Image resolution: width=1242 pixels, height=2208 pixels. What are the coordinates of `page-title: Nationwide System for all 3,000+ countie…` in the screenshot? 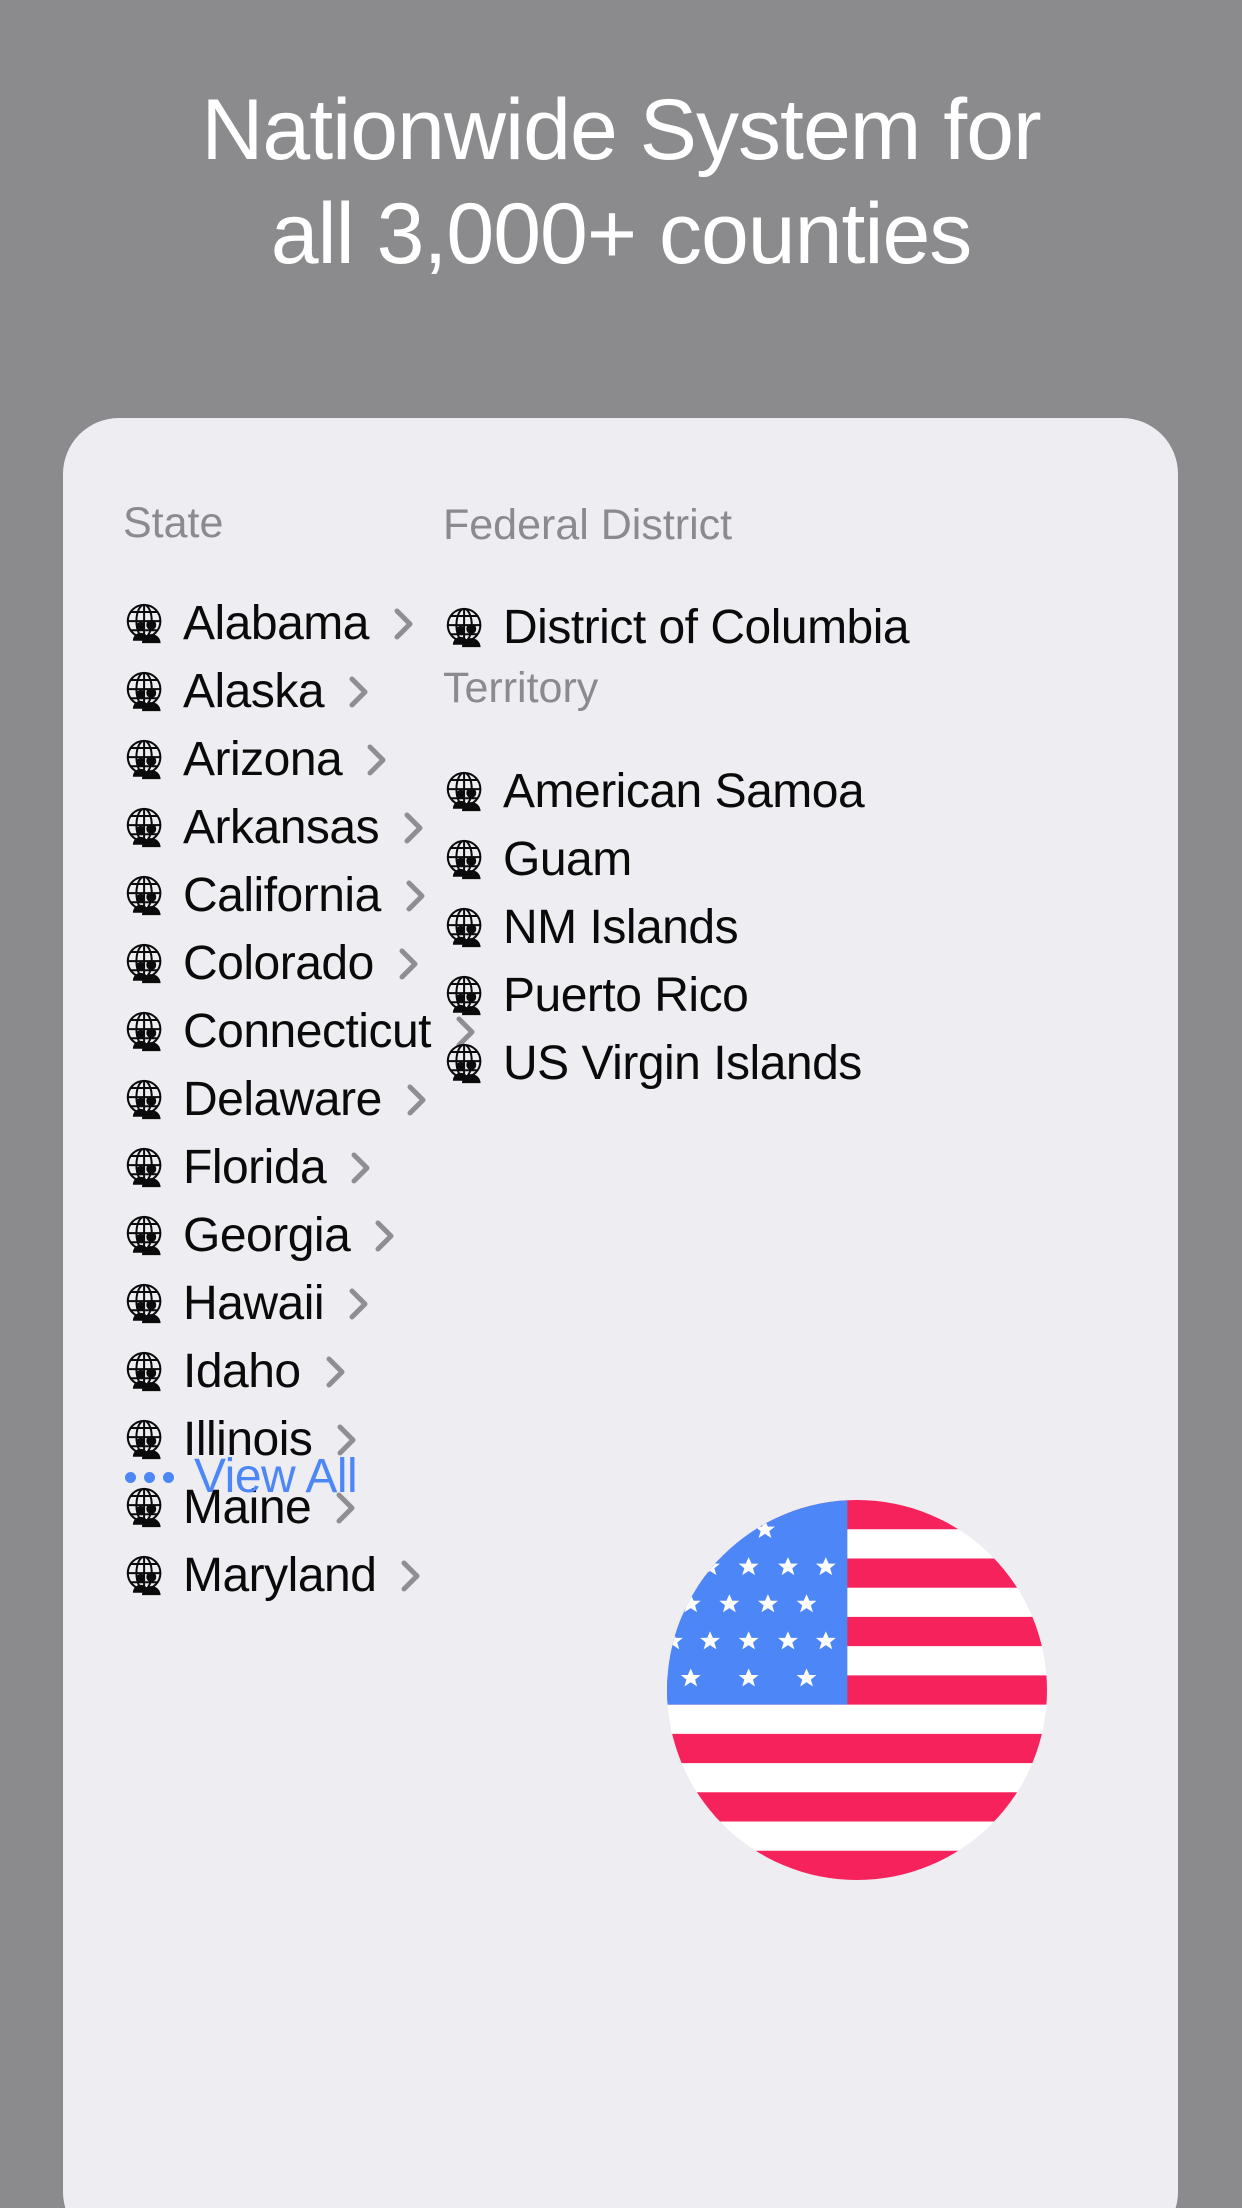 It's located at (621, 182).